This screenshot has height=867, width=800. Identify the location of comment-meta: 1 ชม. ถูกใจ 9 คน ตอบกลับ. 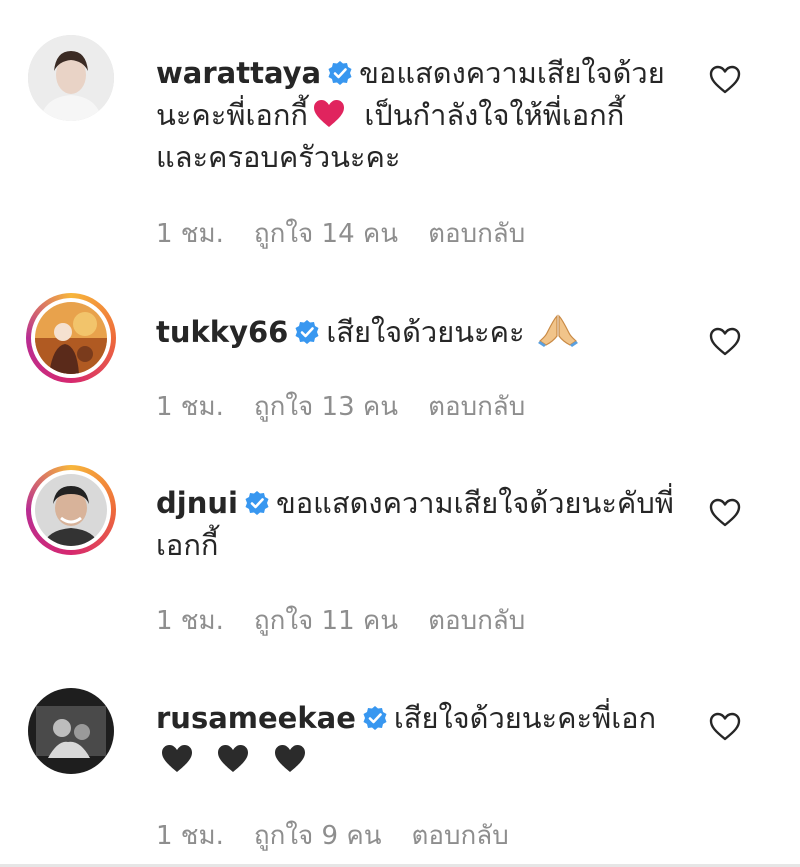
(347, 835).